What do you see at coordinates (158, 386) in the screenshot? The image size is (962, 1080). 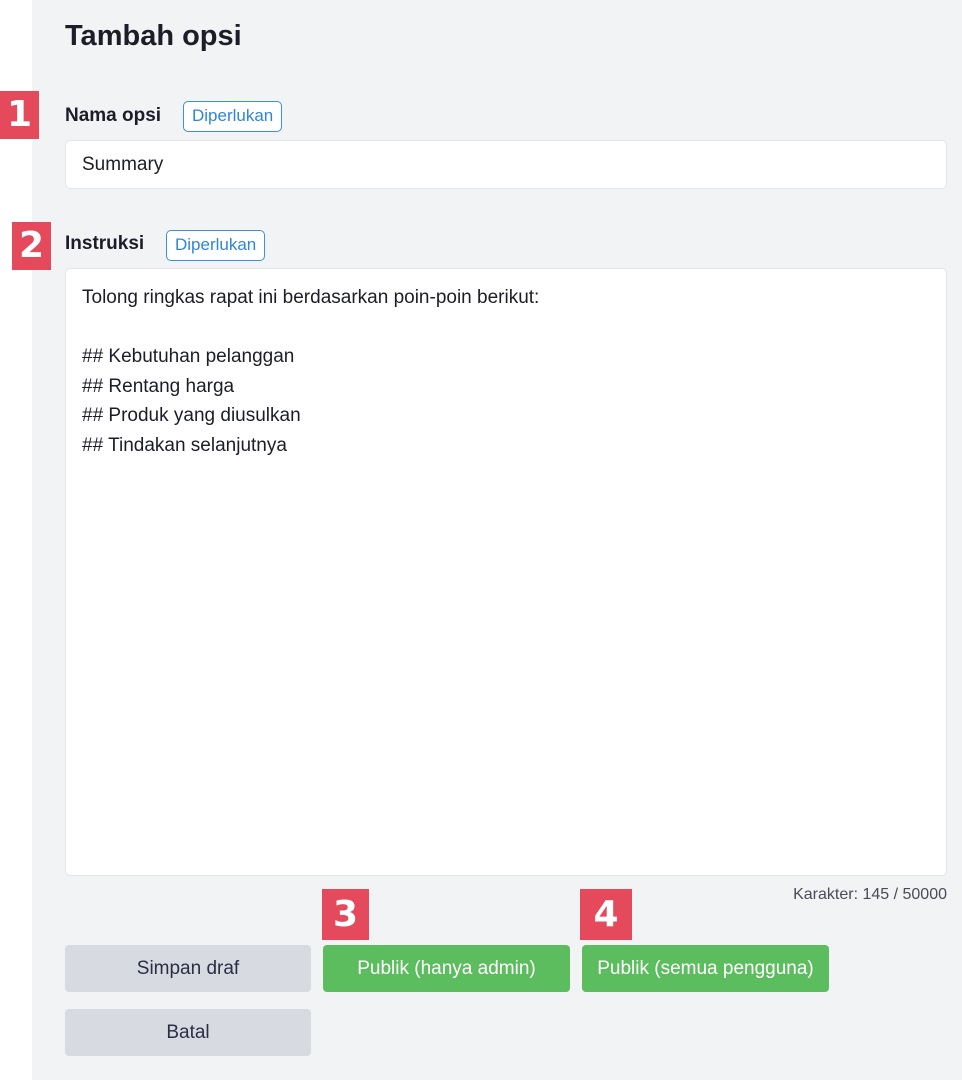 I see `instructions-line: ## Rentang harga` at bounding box center [158, 386].